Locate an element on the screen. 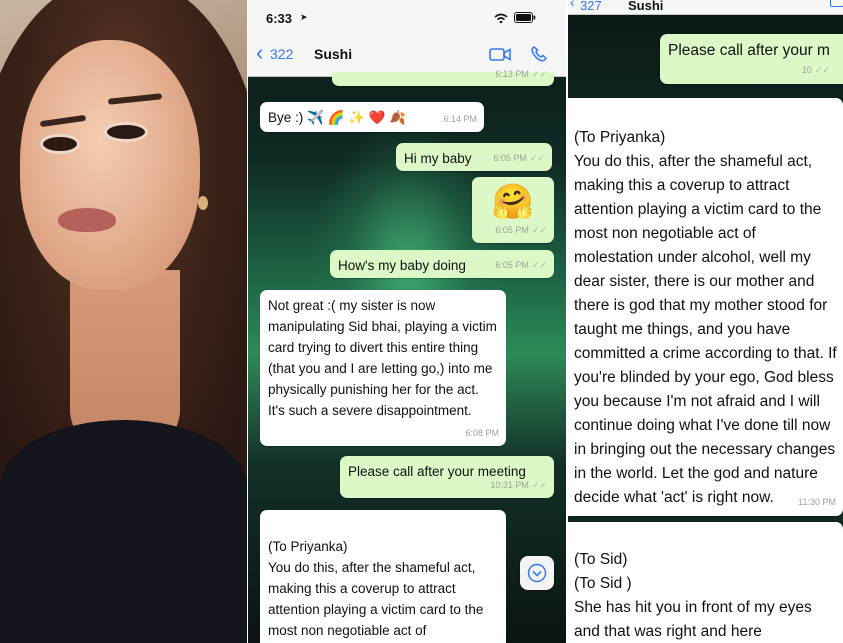  status-time: 6:33 is located at coordinates (279, 18).